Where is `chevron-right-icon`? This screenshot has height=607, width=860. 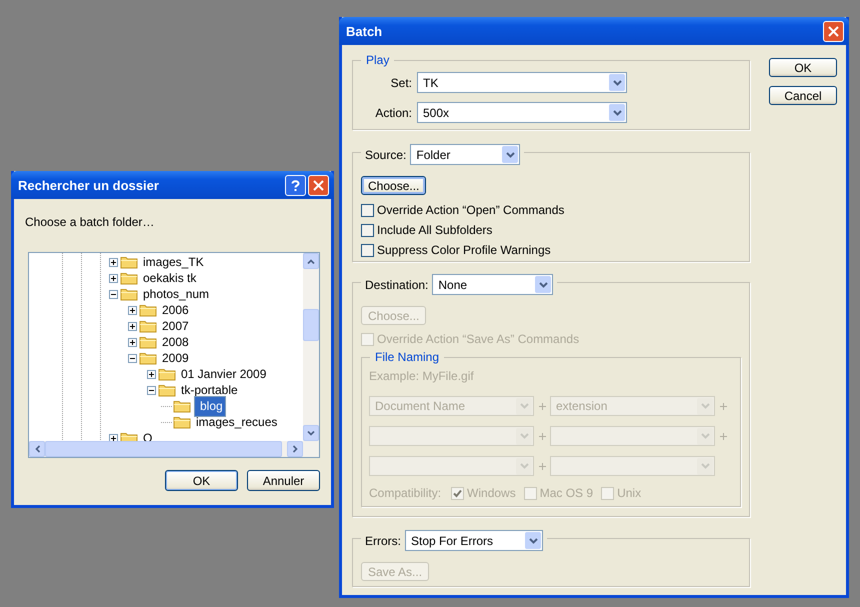
chevron-right-icon is located at coordinates (295, 449).